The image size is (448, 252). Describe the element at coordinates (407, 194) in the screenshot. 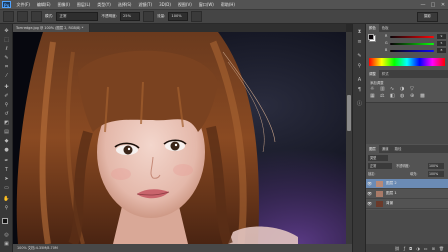

I see `layer-row: 👁 图层 1` at that location.